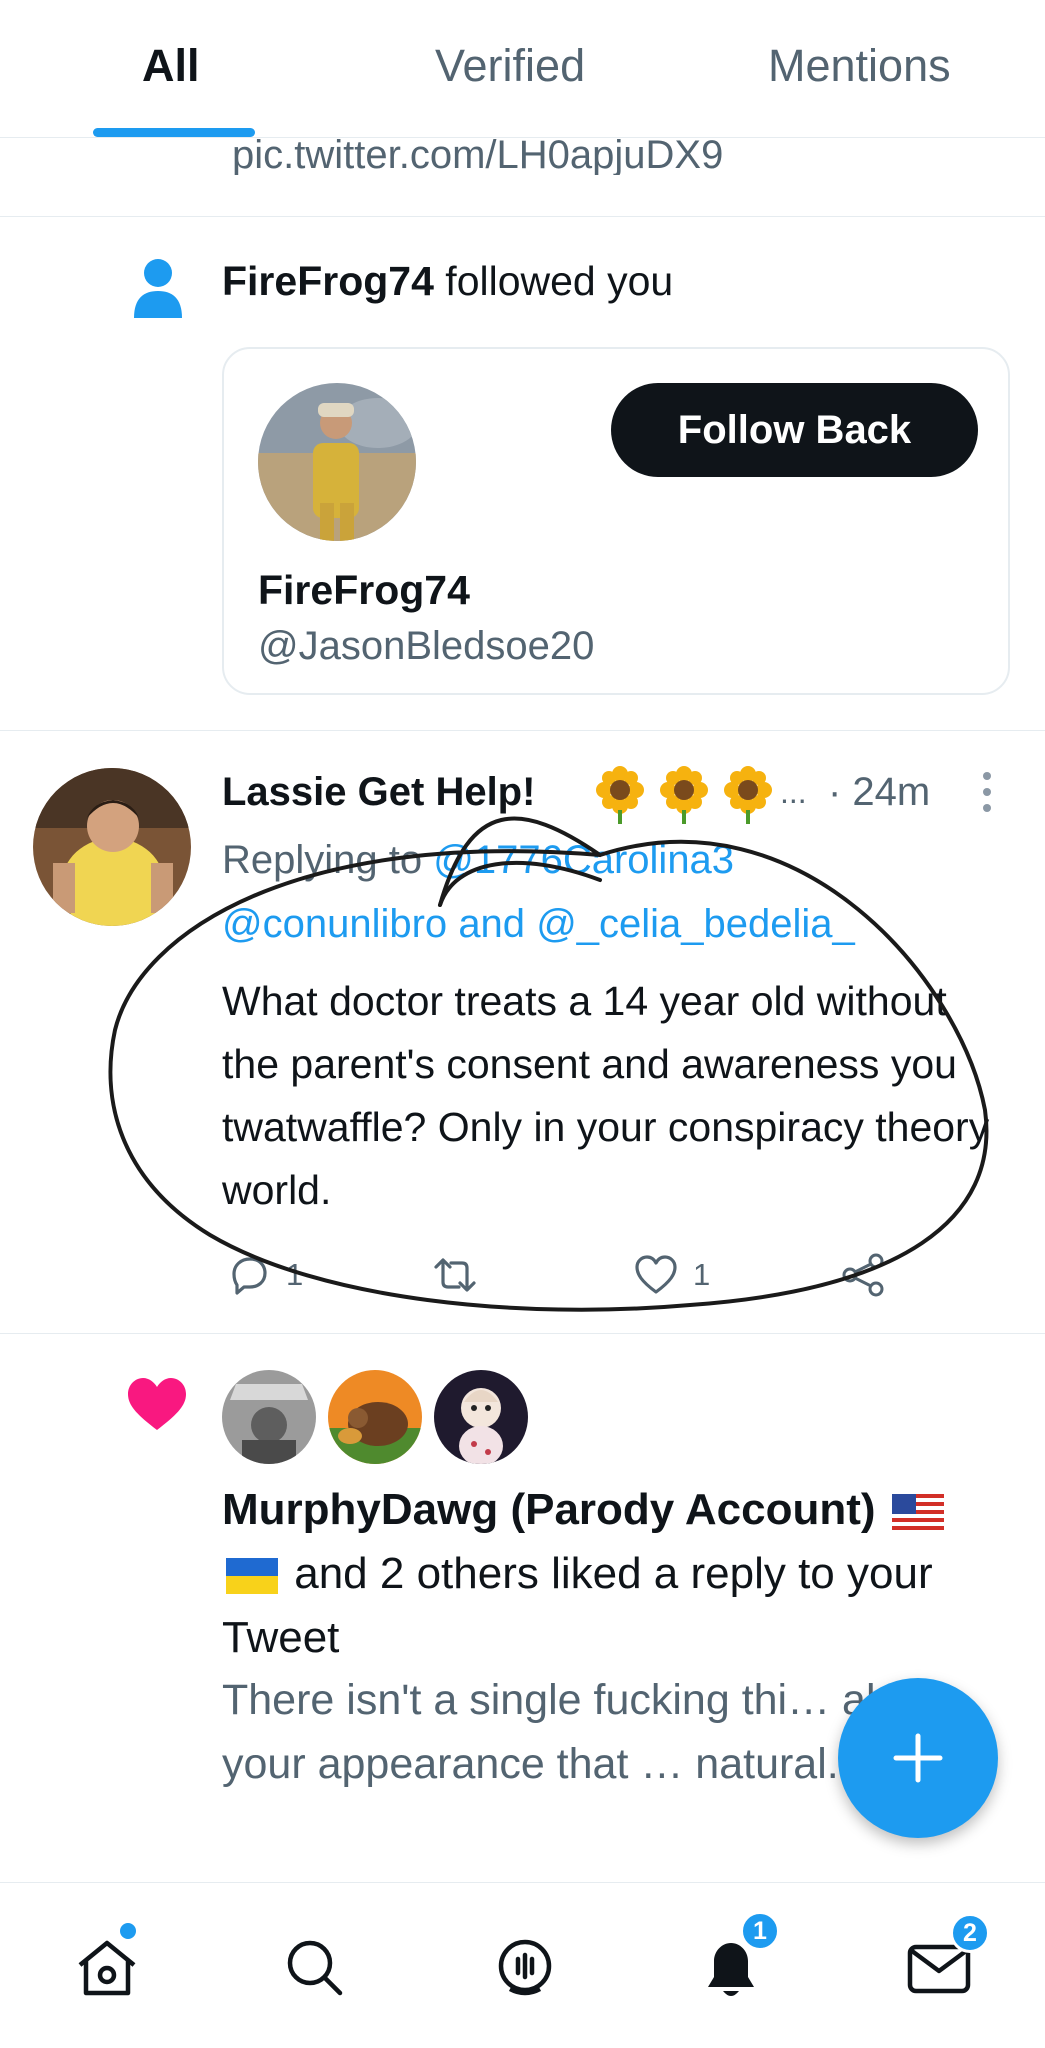 The image size is (1045, 2048). I want to click on tweet-author-name: Lassie Get Help!, so click(378, 792).